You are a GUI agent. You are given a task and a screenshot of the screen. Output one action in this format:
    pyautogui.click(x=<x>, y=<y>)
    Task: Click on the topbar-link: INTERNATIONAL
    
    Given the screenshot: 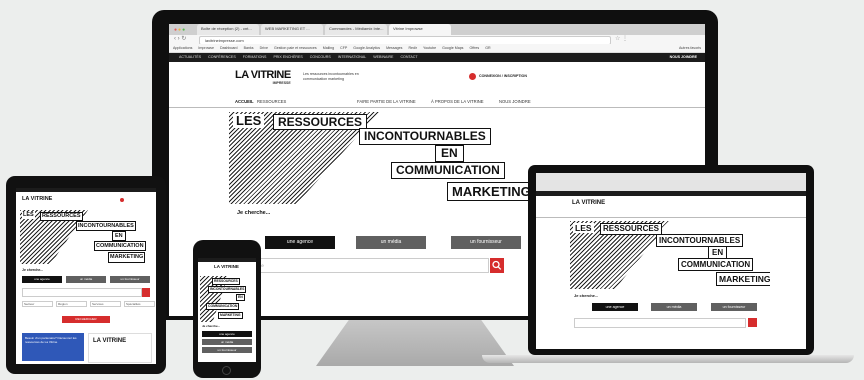 What is the action you would take?
    pyautogui.click(x=352, y=57)
    